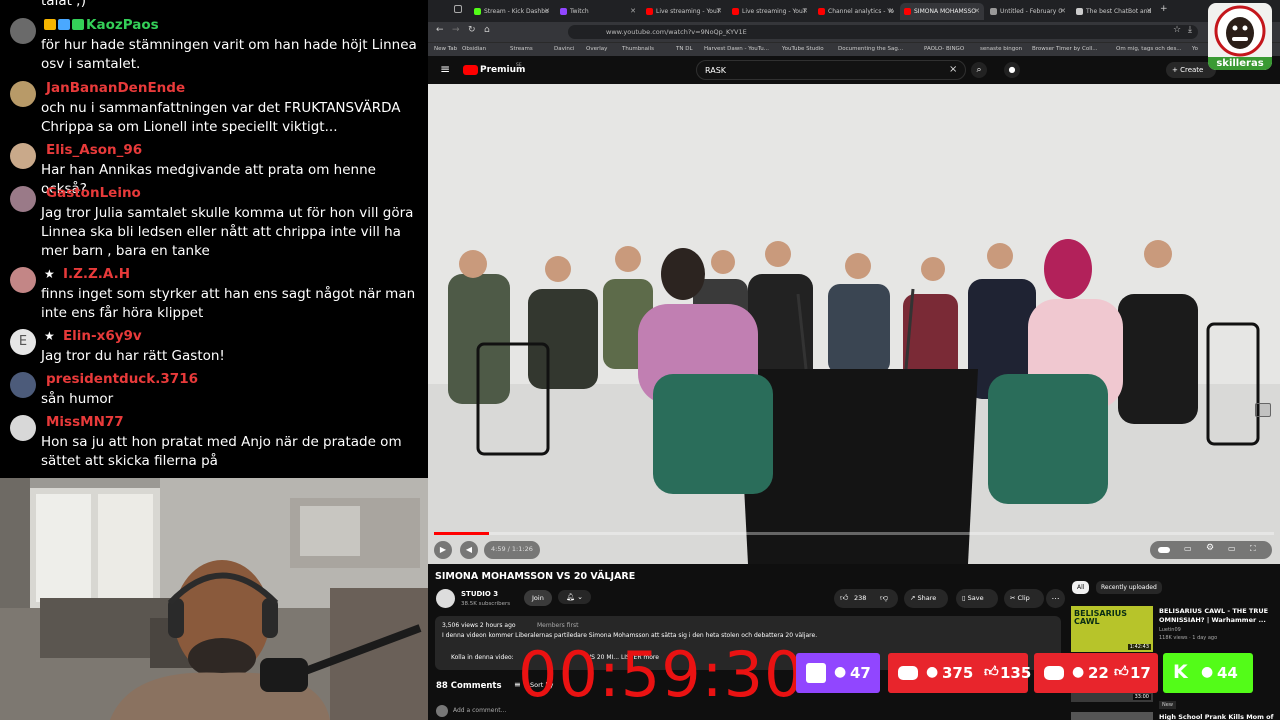 This screenshot has width=1280, height=720. What do you see at coordinates (1055, 598) in the screenshot?
I see `more-actions-icon: ⋯` at bounding box center [1055, 598].